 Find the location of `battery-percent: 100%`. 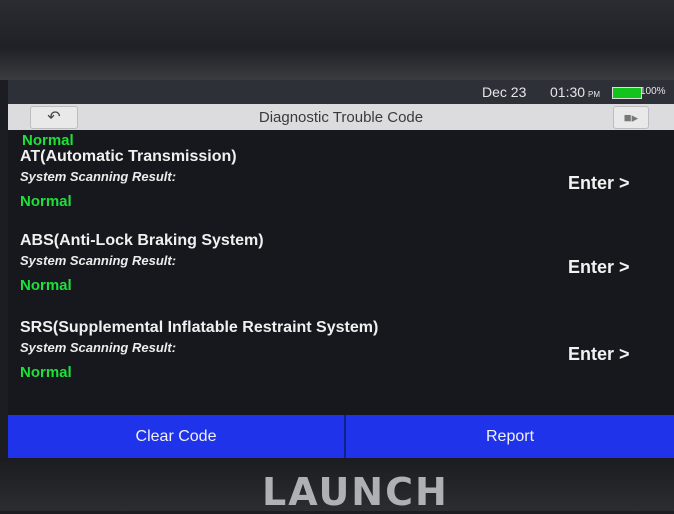

battery-percent: 100% is located at coordinates (653, 91).